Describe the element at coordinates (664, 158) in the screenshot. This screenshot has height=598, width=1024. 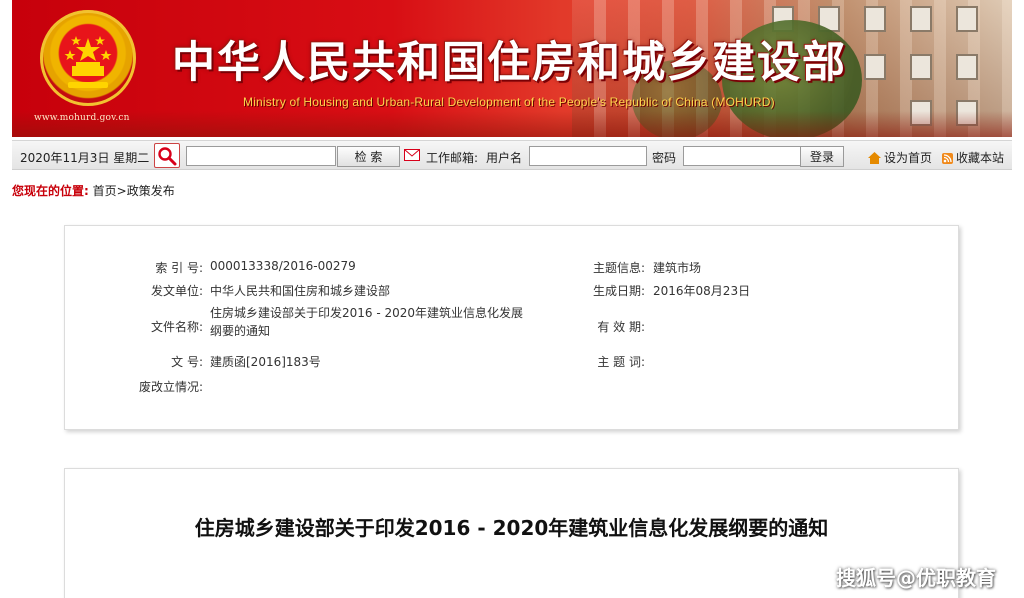
I see `password-label: 密码` at that location.